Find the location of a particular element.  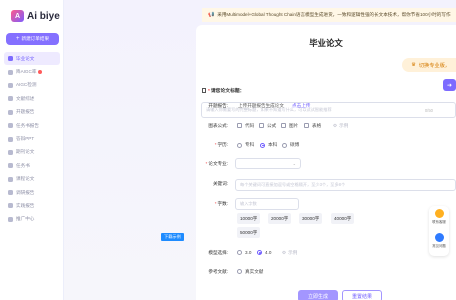

model-option-label: 3.0 is located at coordinates (248, 252).